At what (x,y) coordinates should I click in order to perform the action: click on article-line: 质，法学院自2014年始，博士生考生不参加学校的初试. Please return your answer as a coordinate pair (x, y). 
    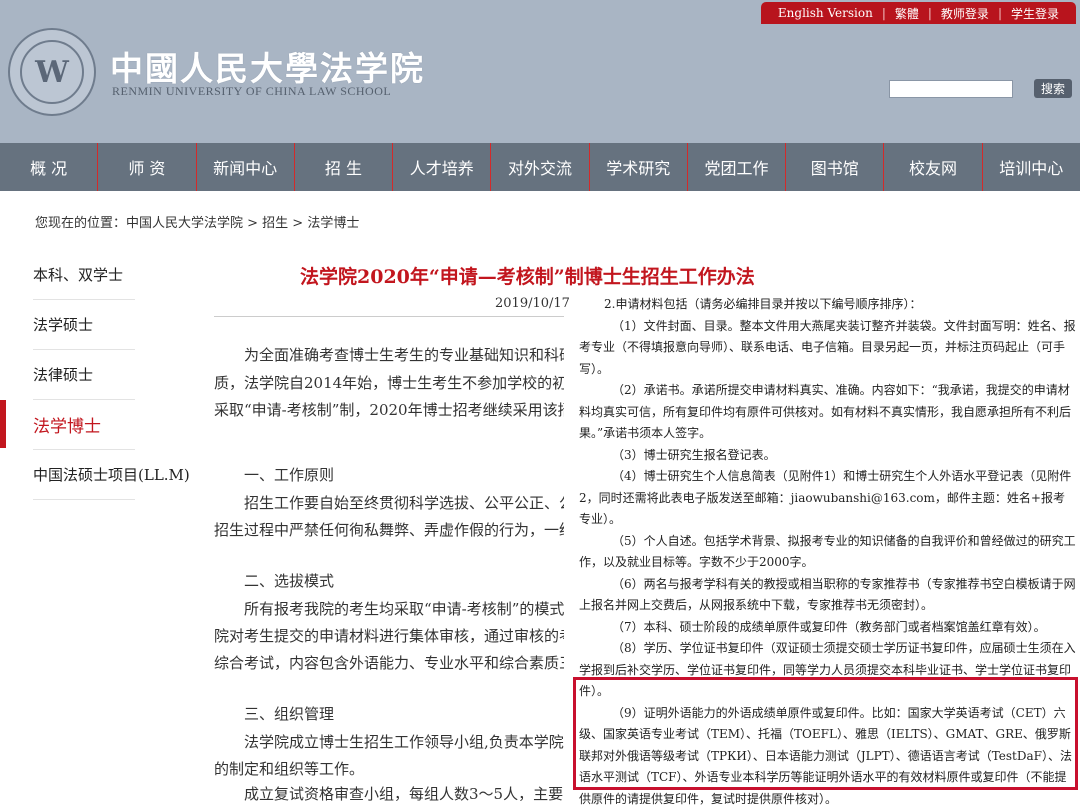
    Looking at the image, I should click on (389, 383).